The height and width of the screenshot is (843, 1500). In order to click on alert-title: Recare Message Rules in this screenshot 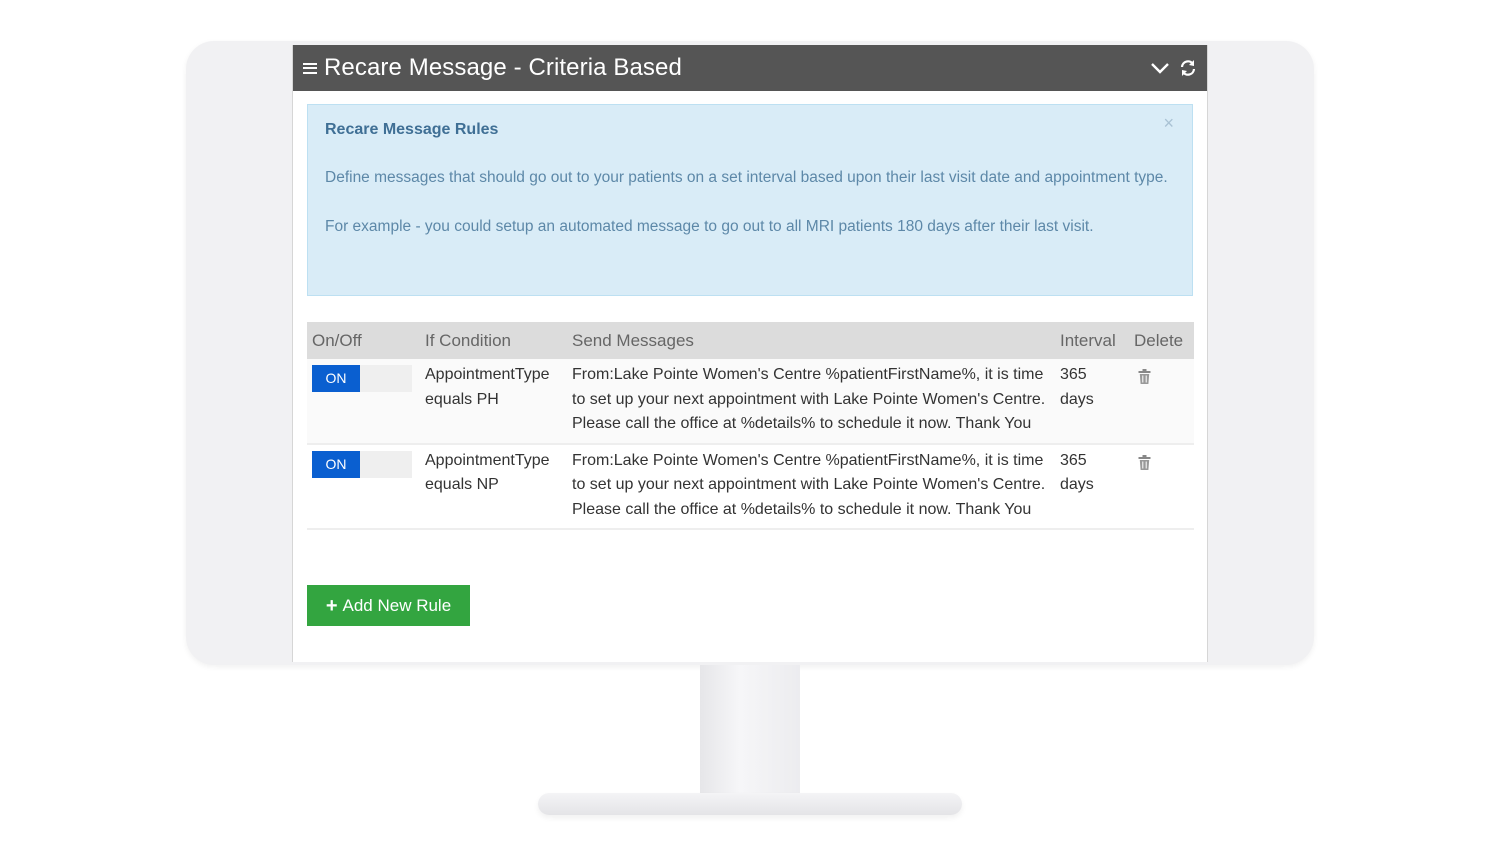, I will do `click(412, 129)`.